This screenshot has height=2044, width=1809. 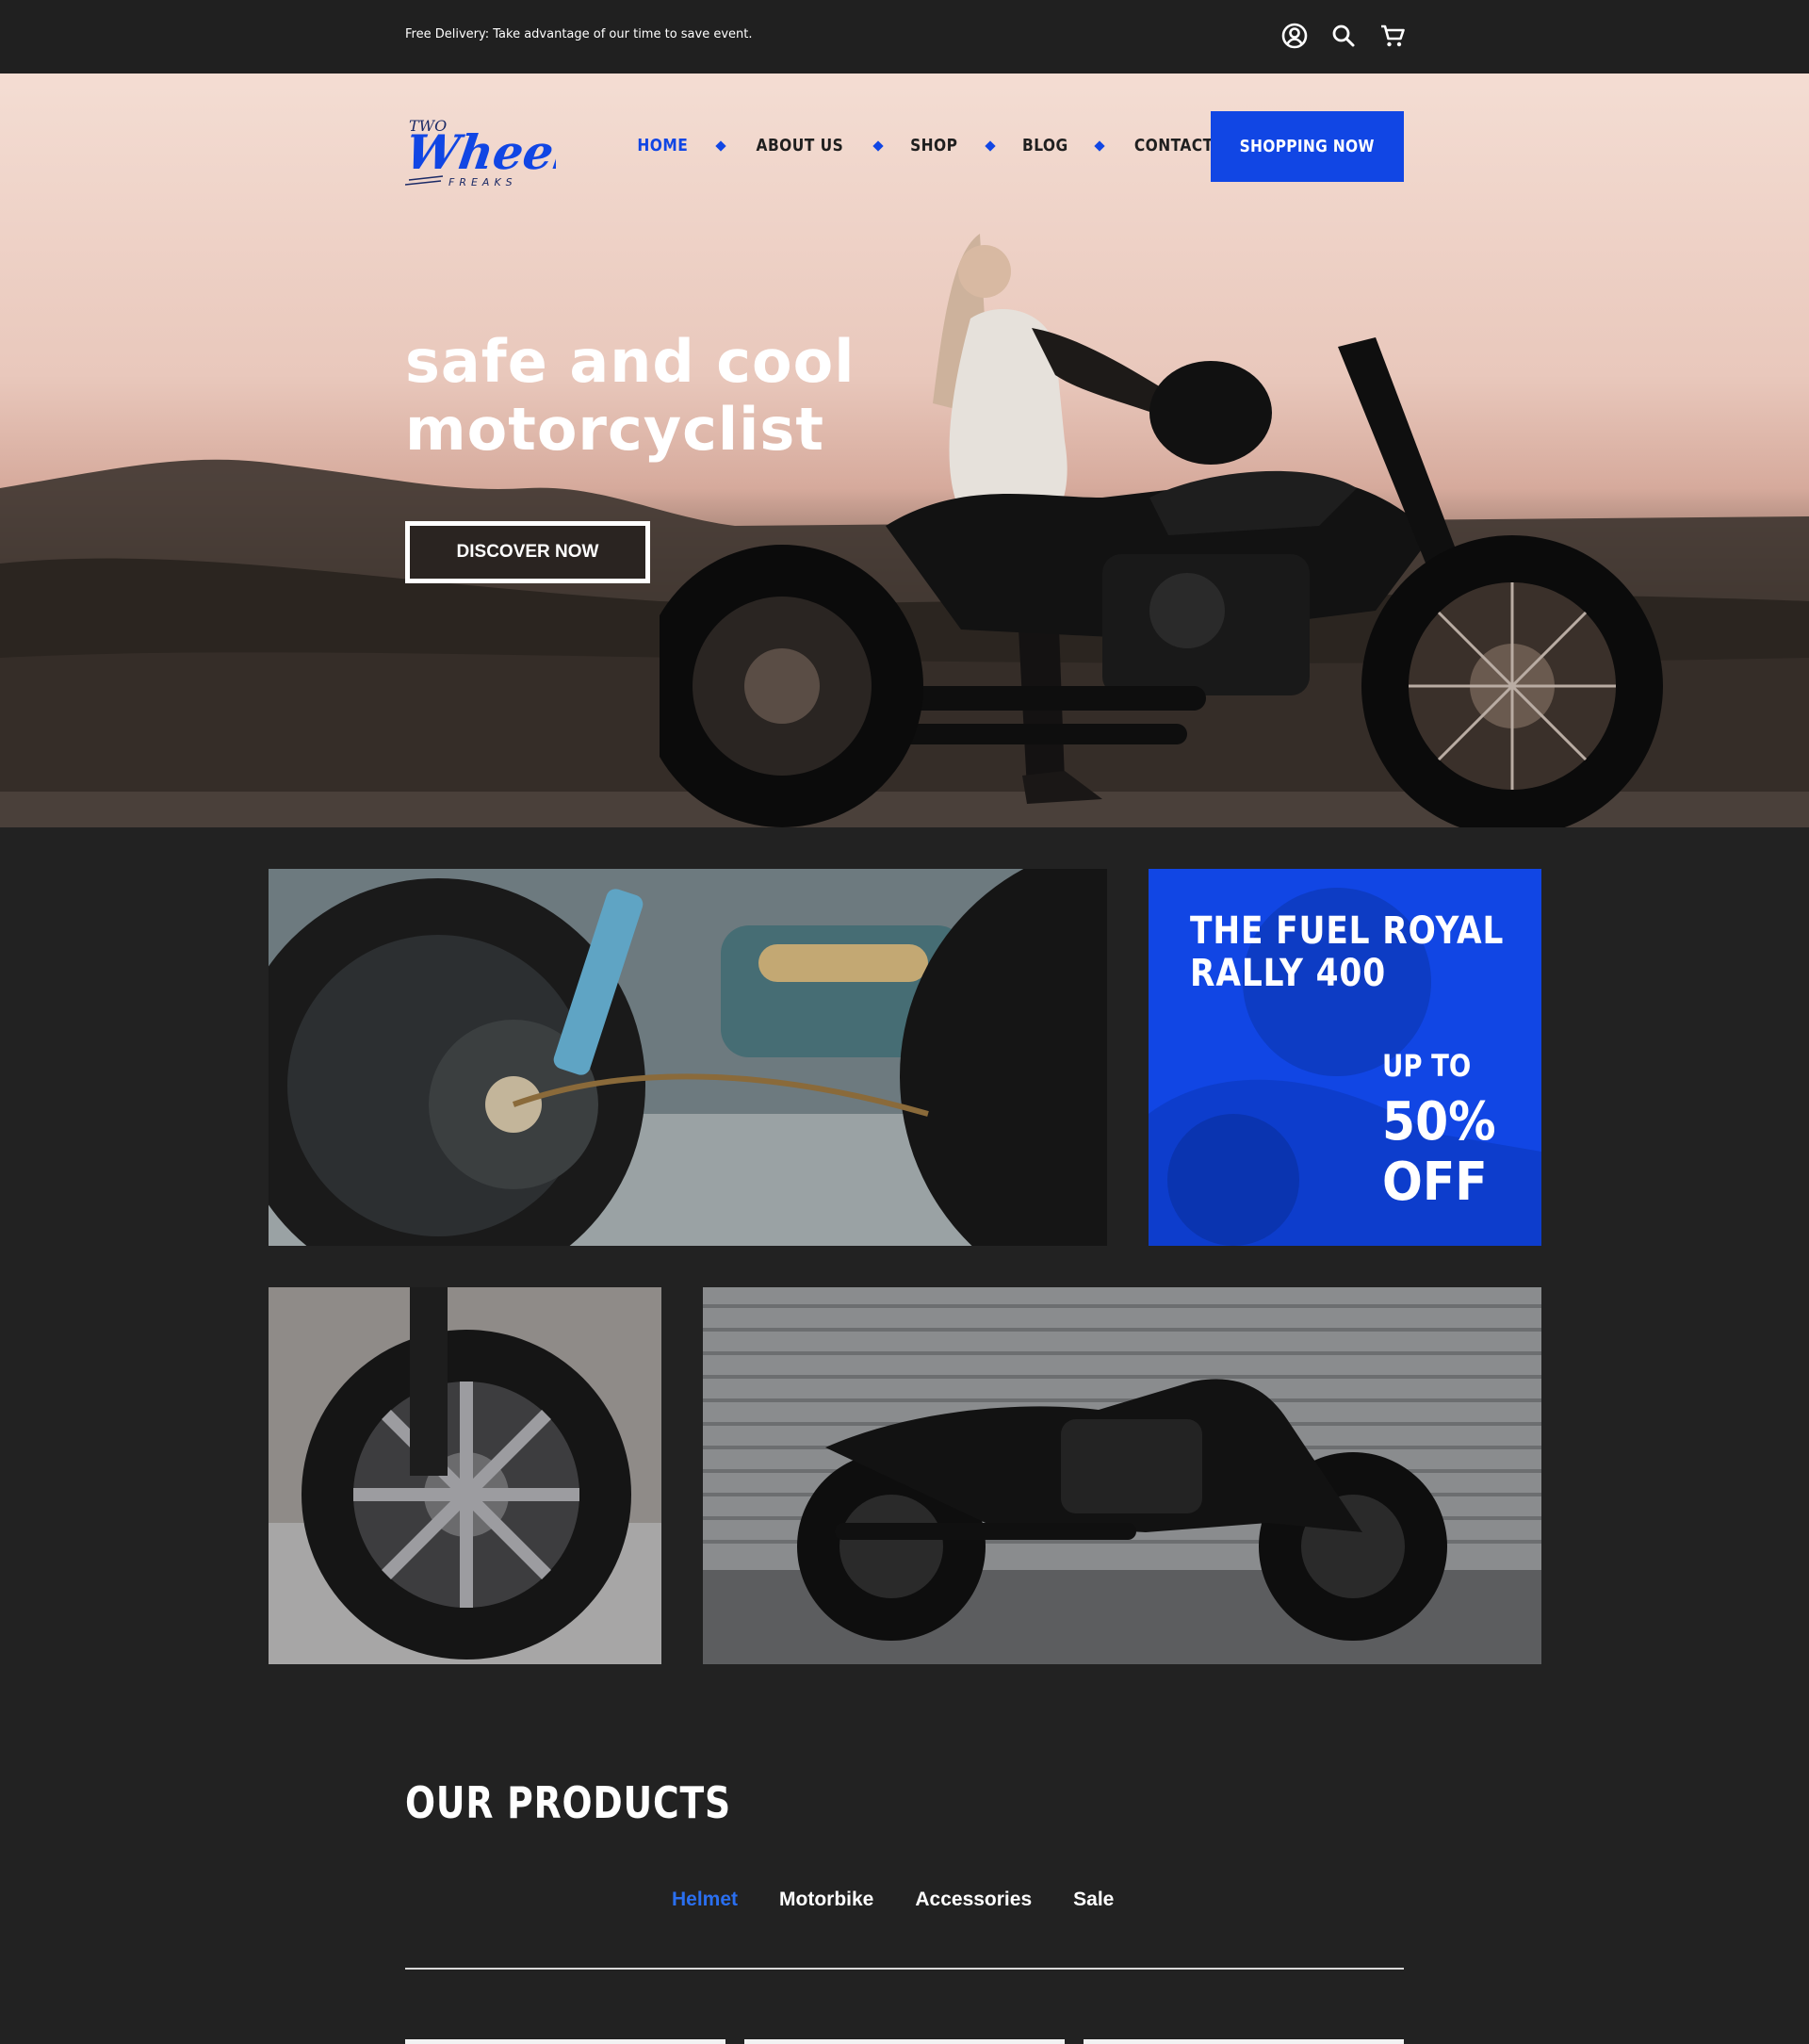 I want to click on tab-accessories: Accessories, so click(x=974, y=1900).